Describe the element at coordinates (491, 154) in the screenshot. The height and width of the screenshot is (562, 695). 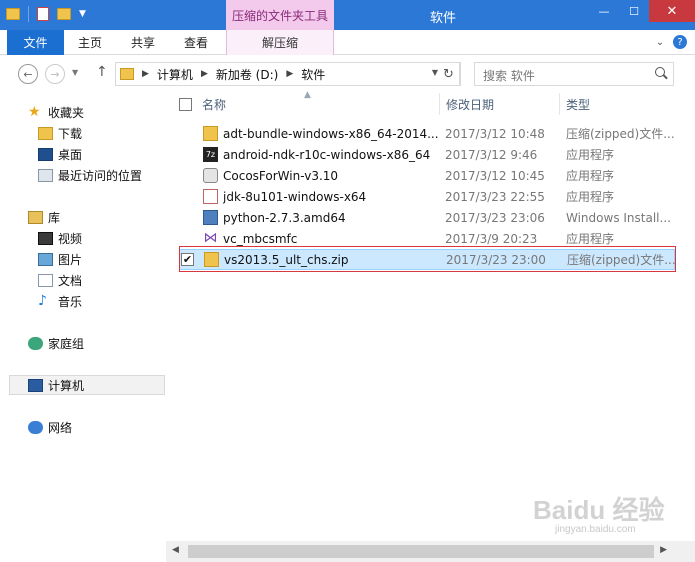
I see `file-date: 2017/3/12 9:46` at that location.